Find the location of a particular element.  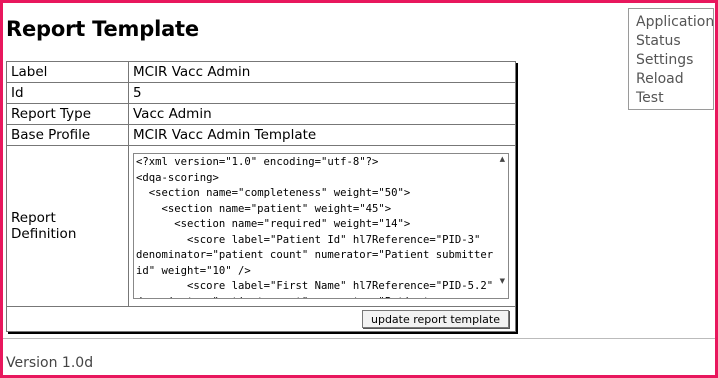

menu-item-application: Application is located at coordinates (675, 22).